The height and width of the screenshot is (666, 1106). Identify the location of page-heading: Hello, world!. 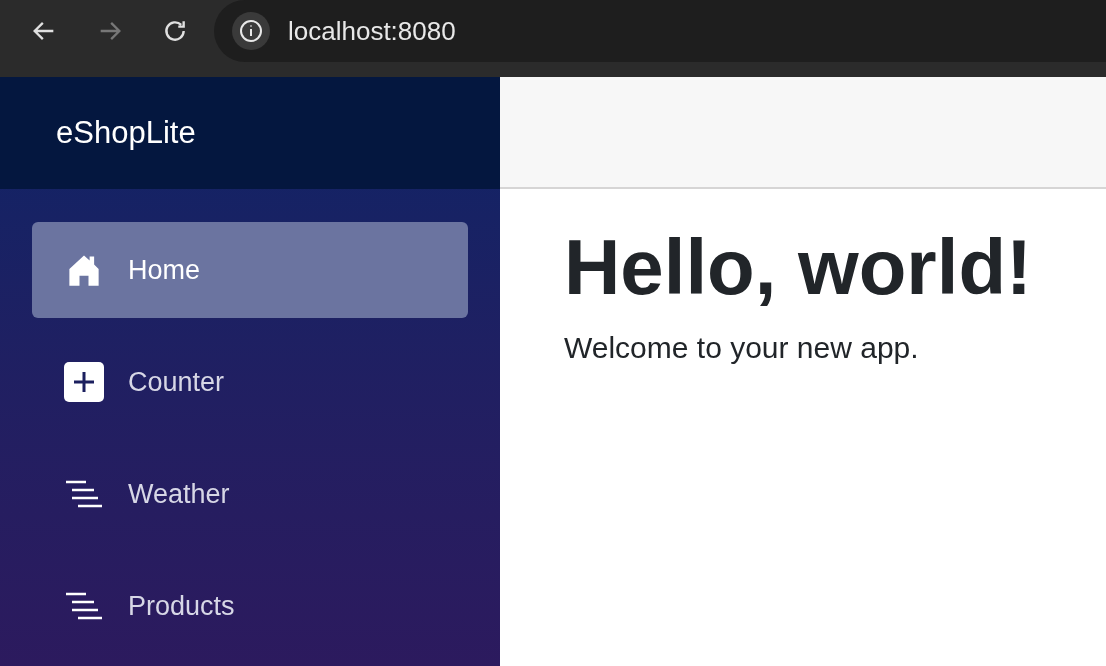
(798, 267).